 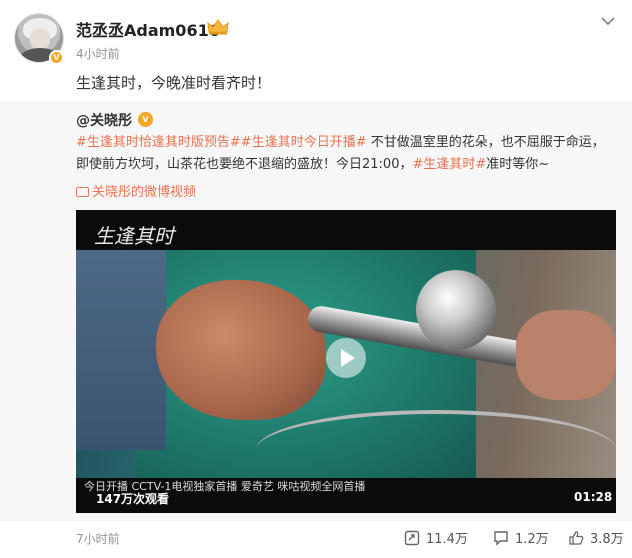 What do you see at coordinates (304, 142) in the screenshot?
I see `hashtag-link: #生逢其时今日开播#` at bounding box center [304, 142].